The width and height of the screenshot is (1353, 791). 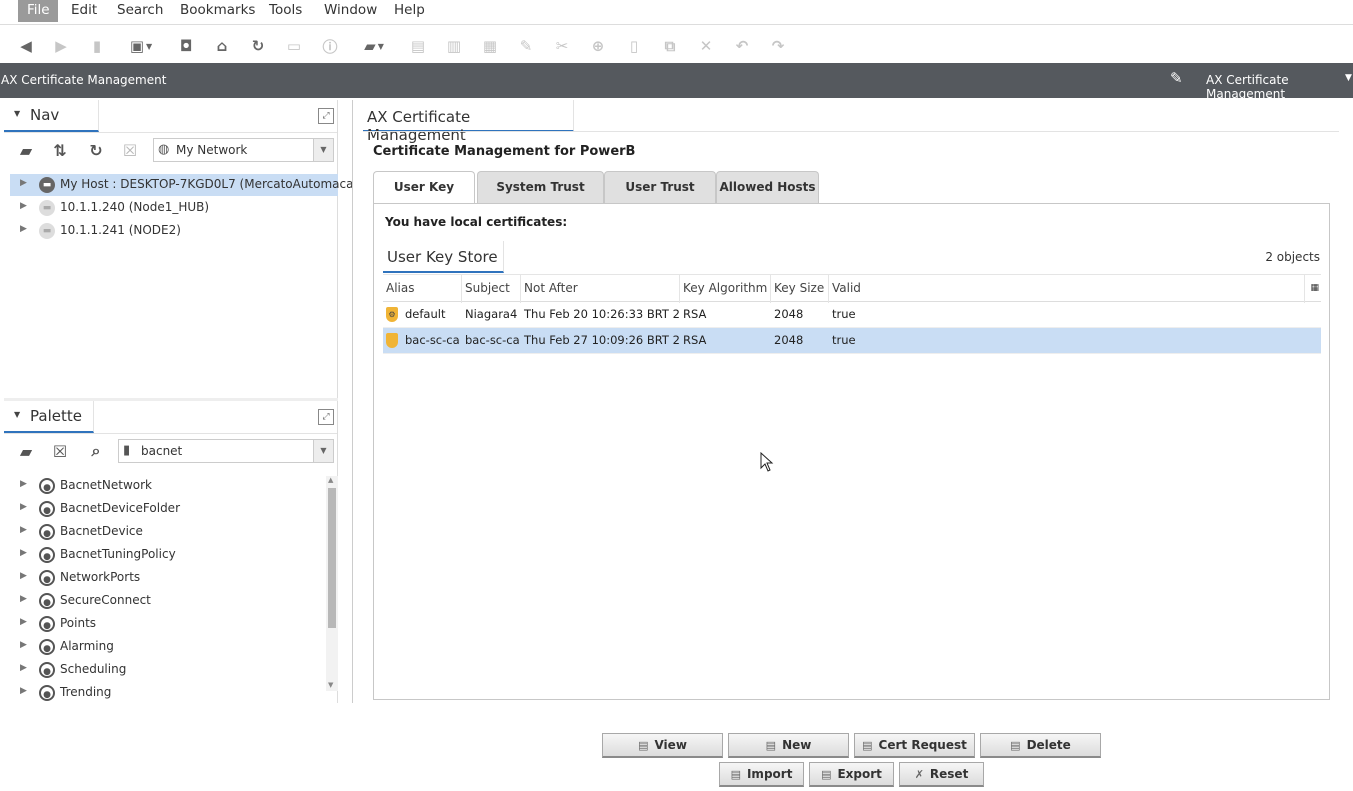 I want to click on cut-icon: ✂, so click(x=562, y=46).